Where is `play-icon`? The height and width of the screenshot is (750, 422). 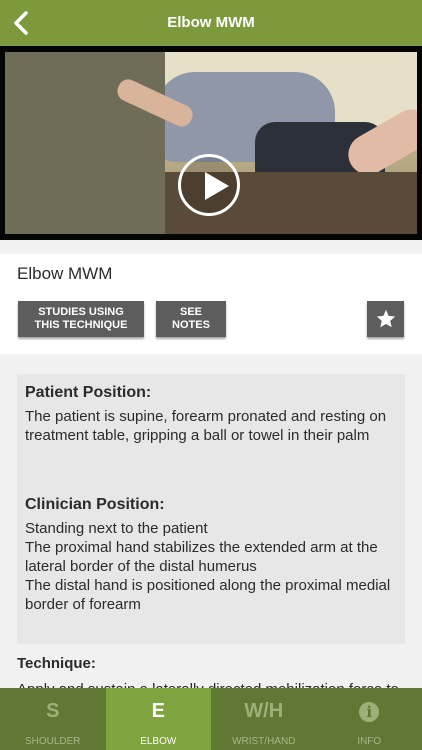 play-icon is located at coordinates (209, 185).